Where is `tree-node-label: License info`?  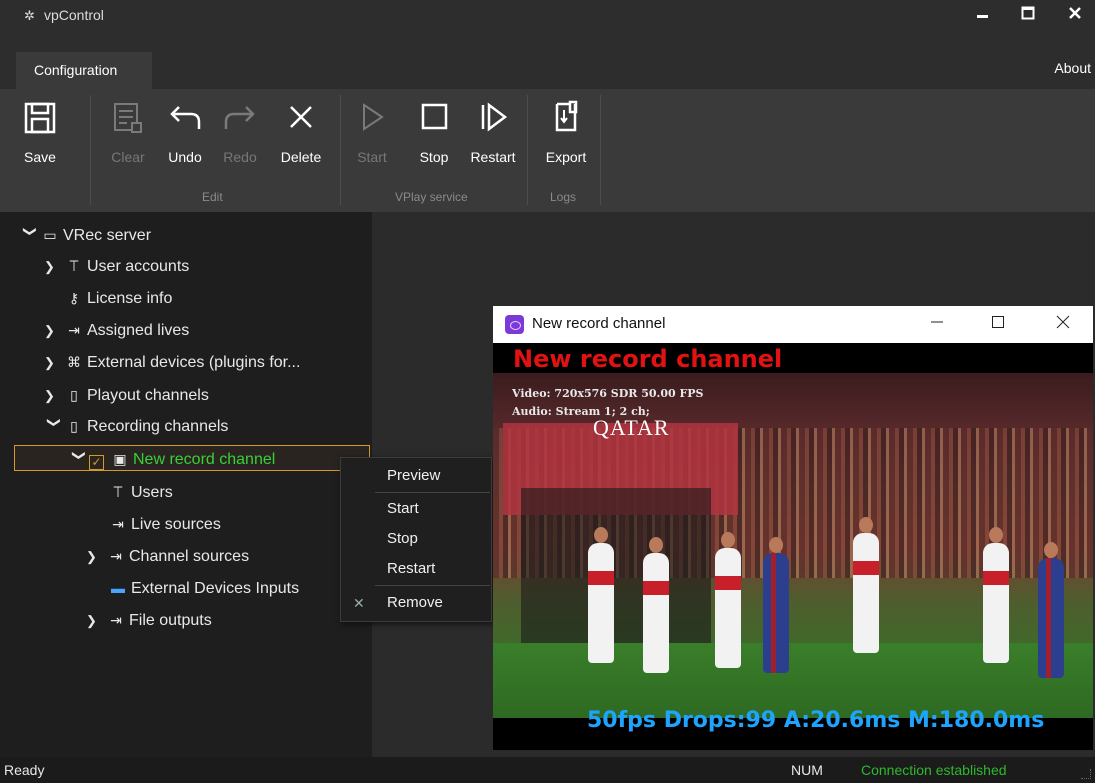
tree-node-label: License info is located at coordinates (130, 298).